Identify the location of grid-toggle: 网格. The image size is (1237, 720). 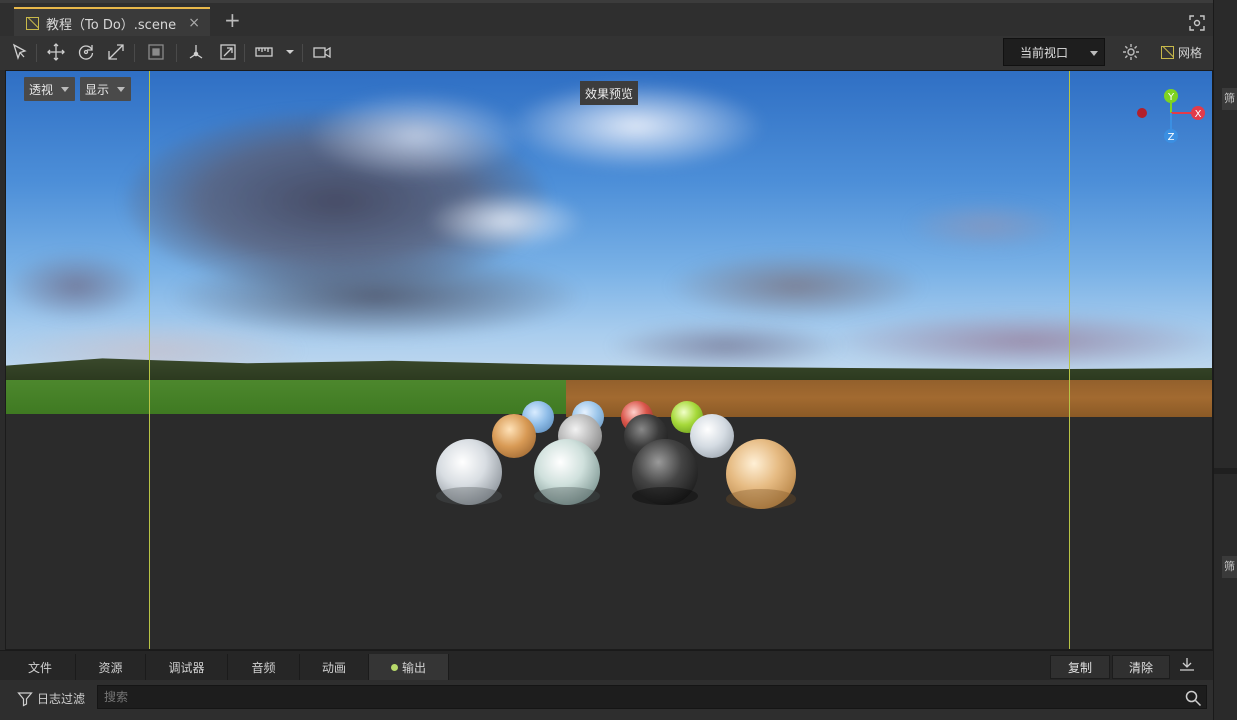
(1181, 52).